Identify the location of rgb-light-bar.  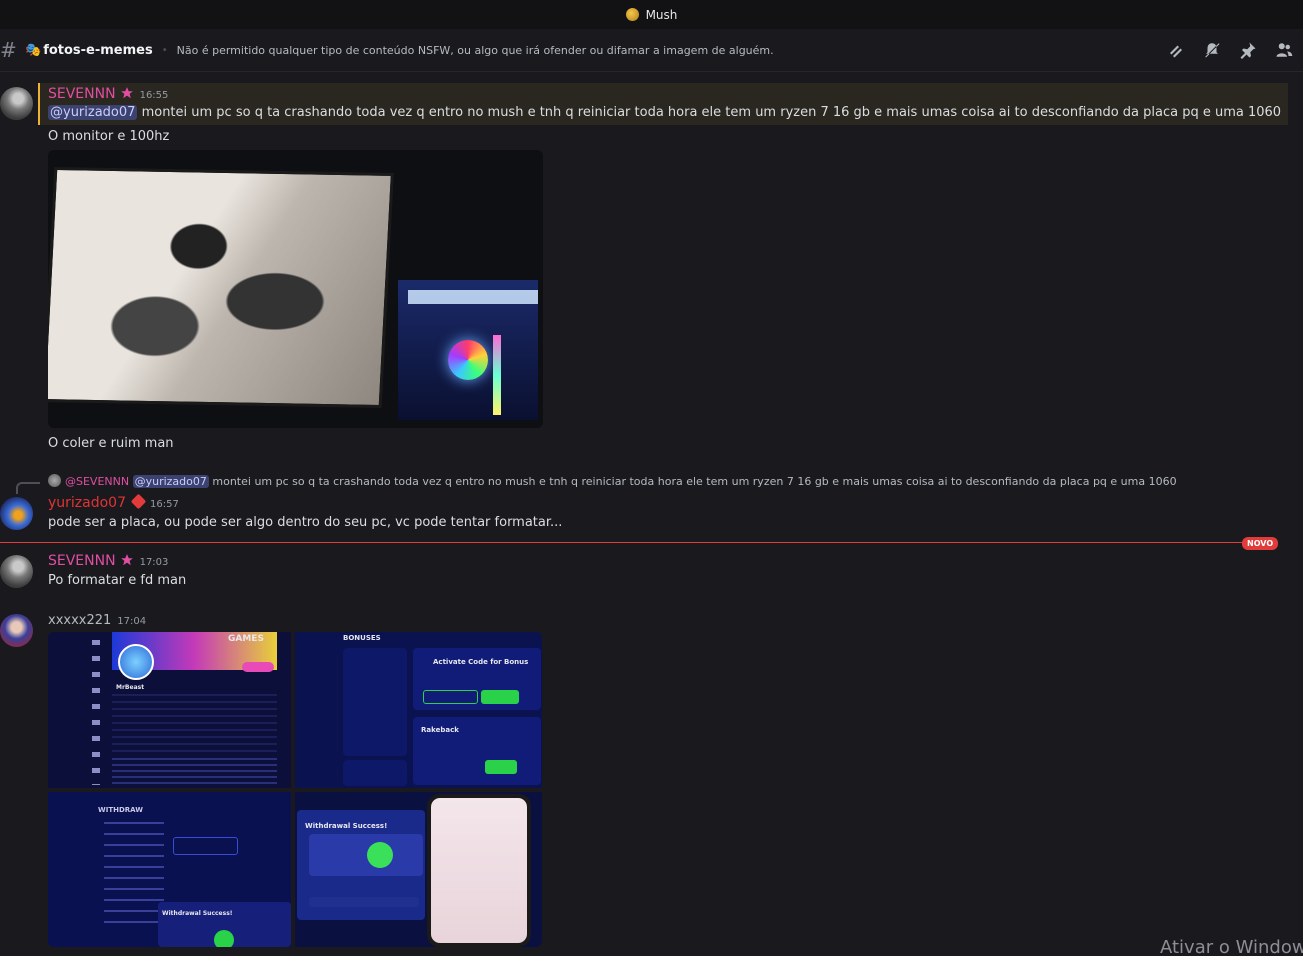
(473, 297).